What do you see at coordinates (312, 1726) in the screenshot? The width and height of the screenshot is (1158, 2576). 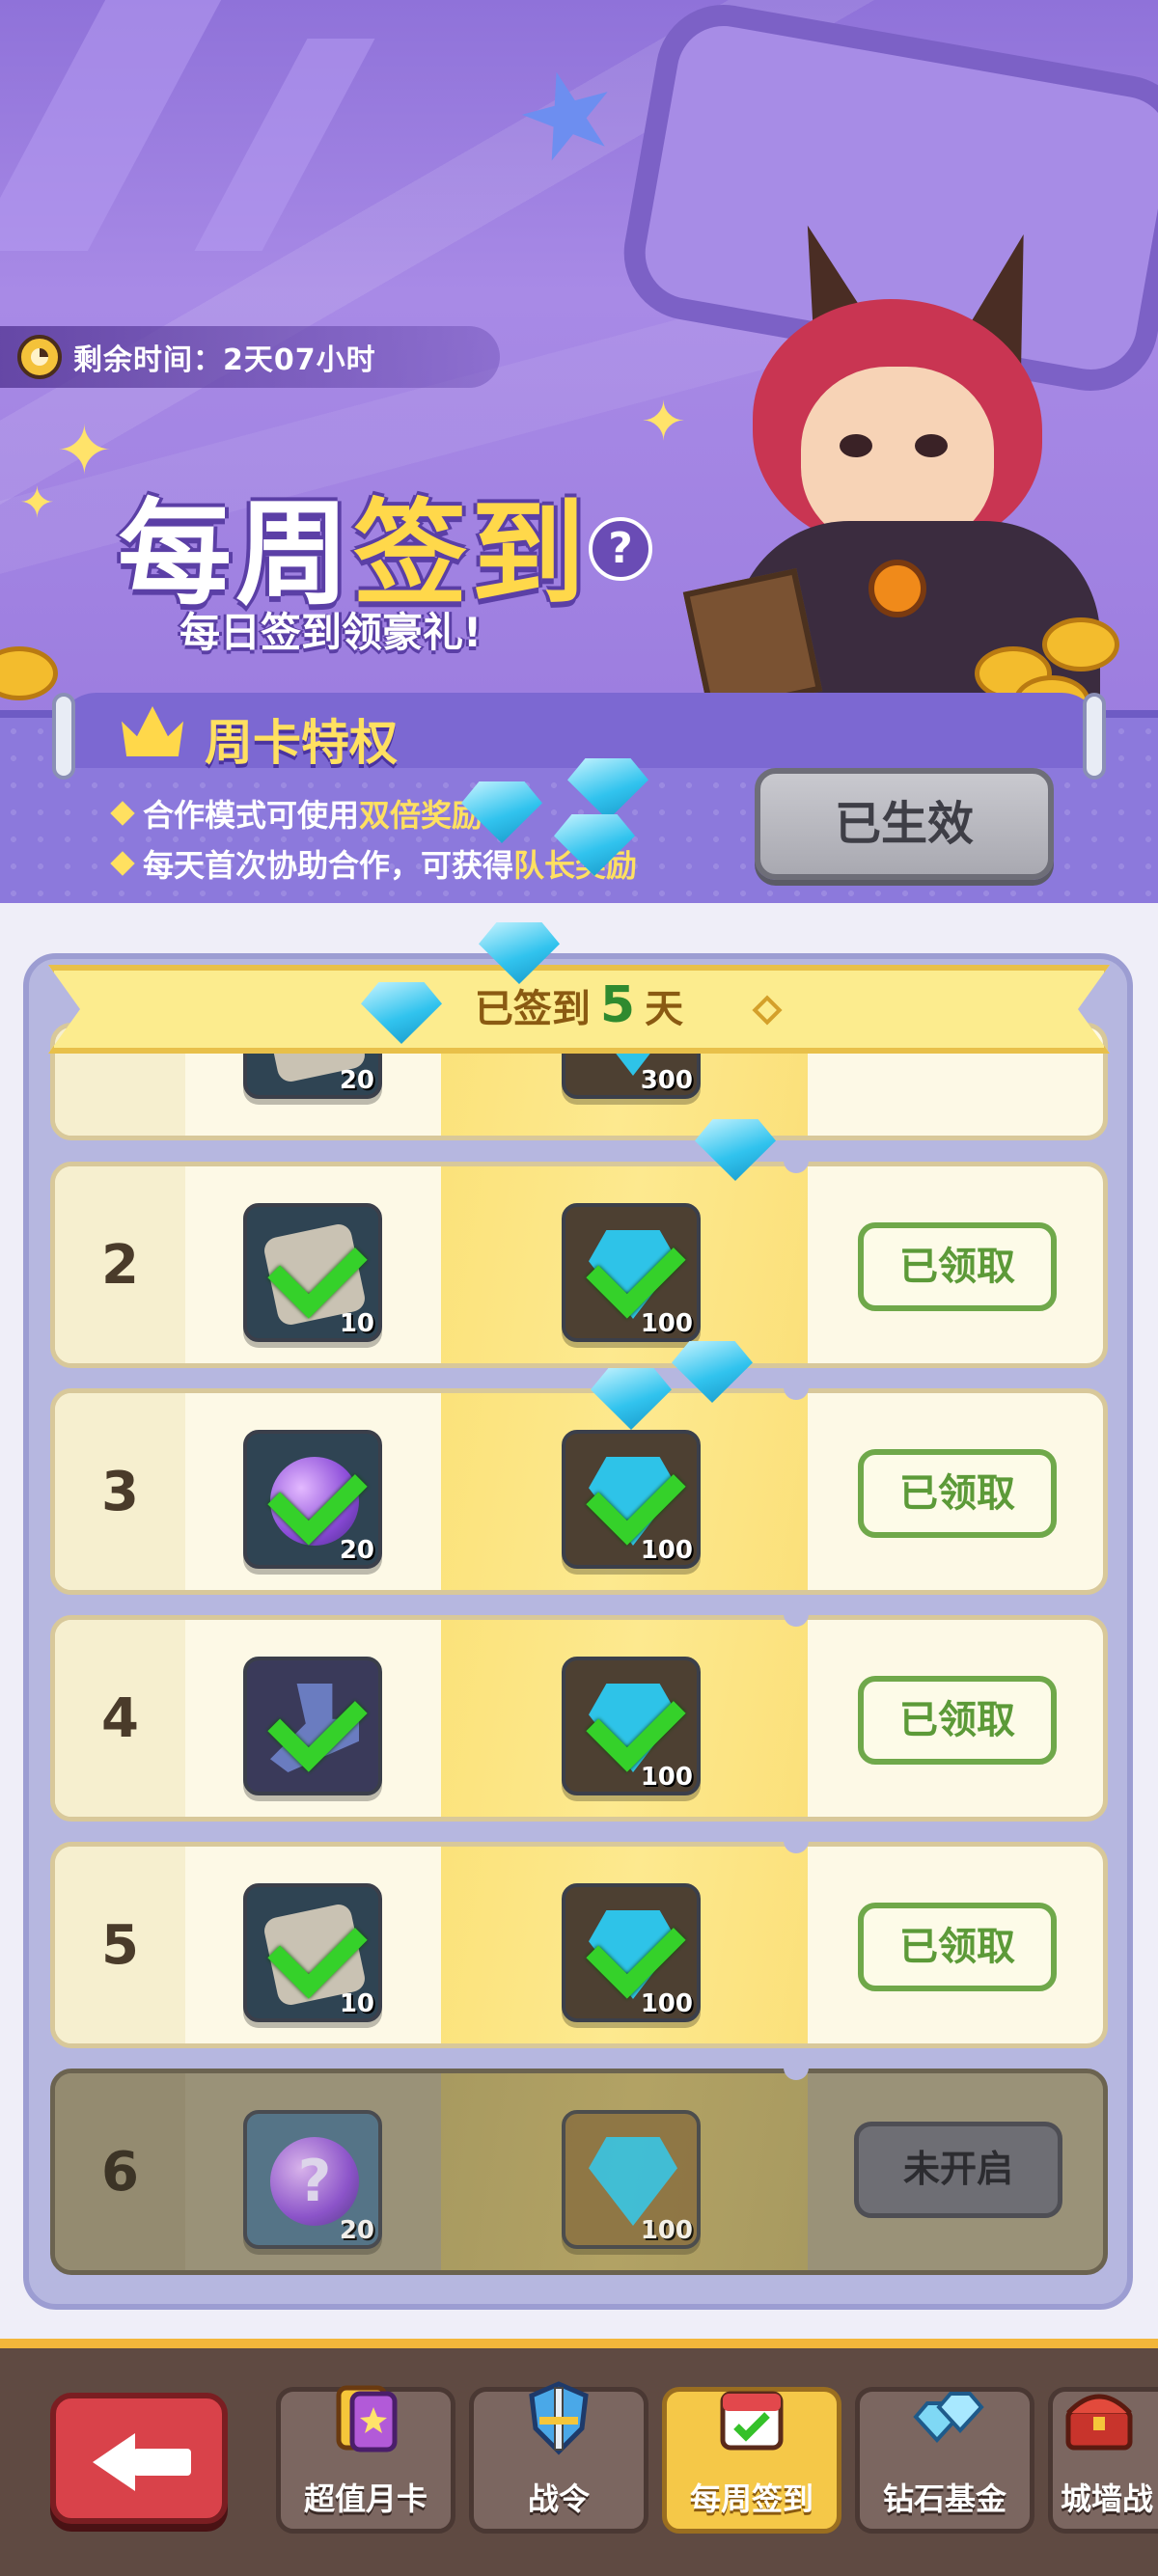 I see `reward-item` at bounding box center [312, 1726].